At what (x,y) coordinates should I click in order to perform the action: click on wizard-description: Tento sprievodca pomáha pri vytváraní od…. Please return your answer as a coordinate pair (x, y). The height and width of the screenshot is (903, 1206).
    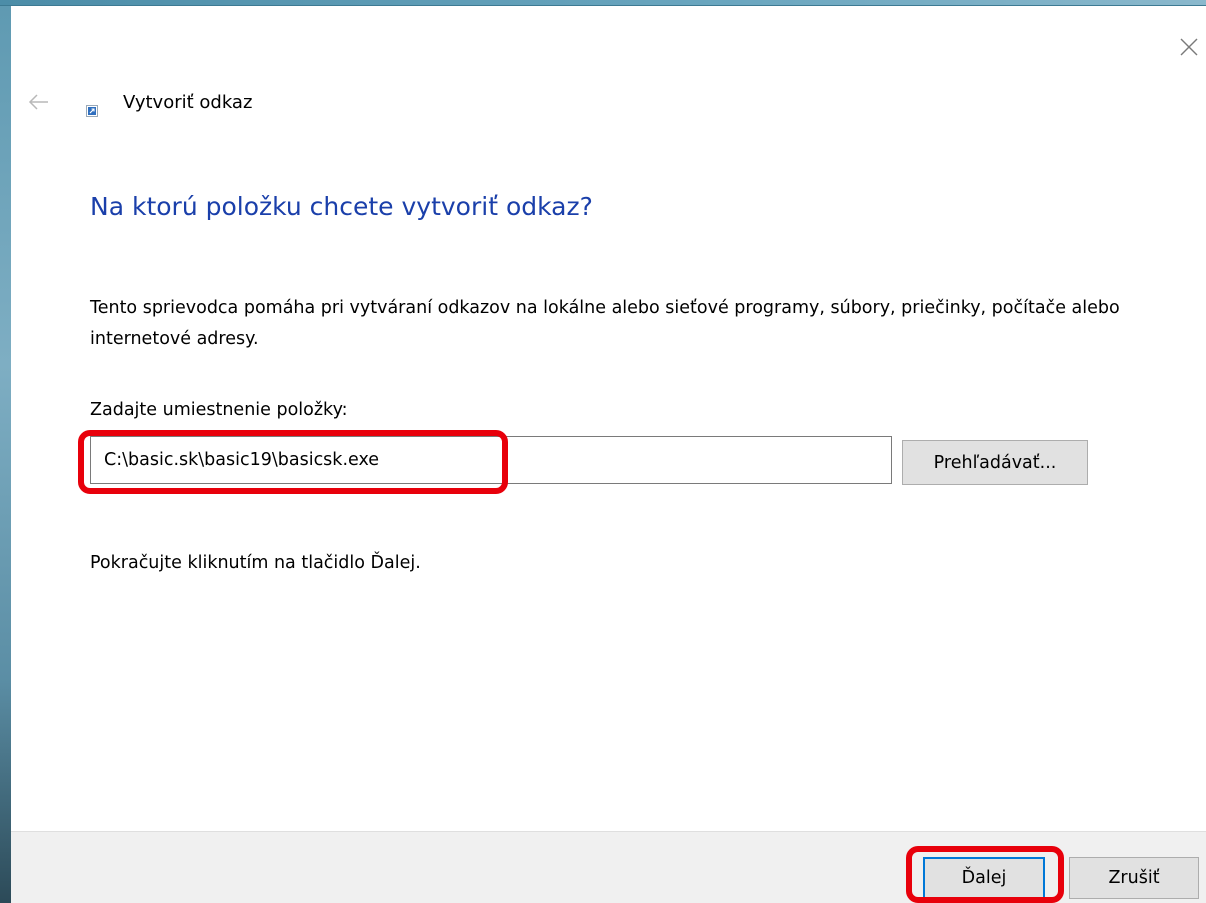
    Looking at the image, I should click on (605, 323).